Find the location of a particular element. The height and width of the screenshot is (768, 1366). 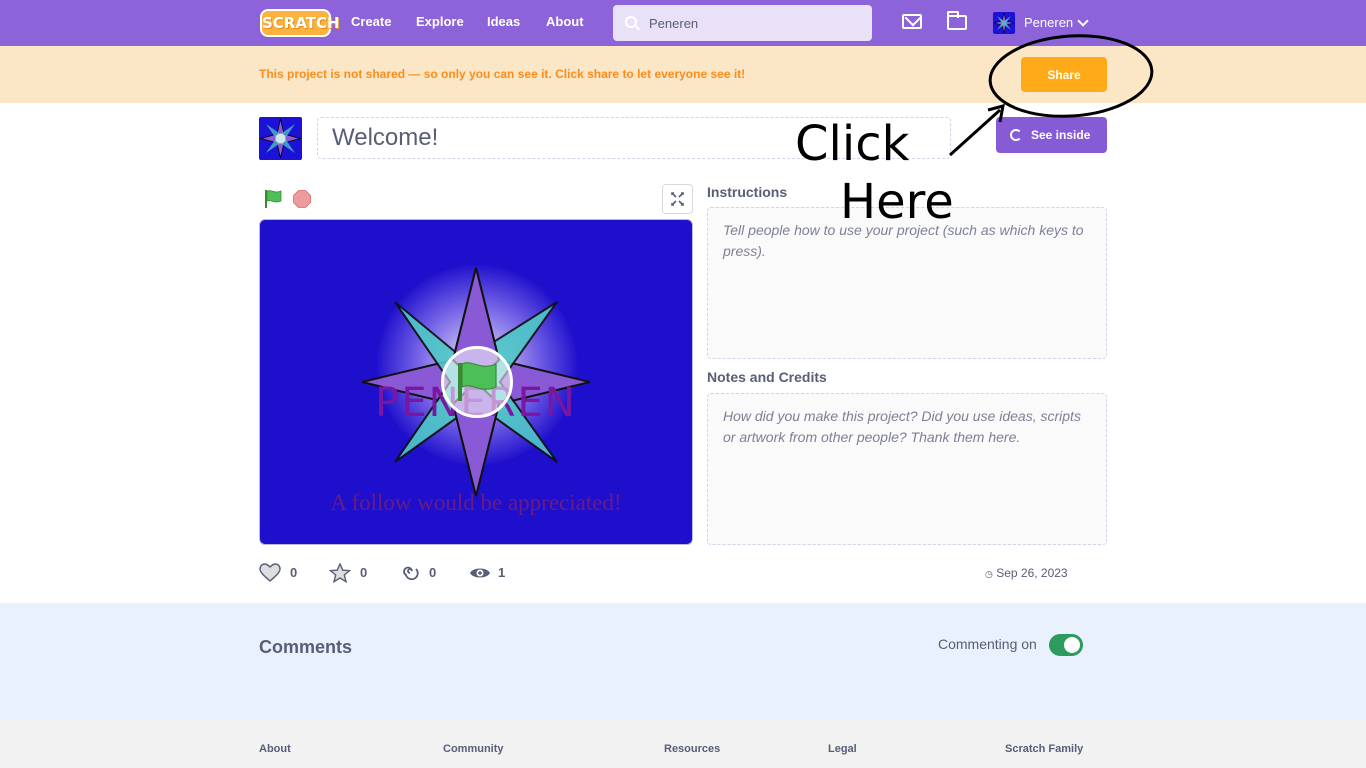

search-input is located at coordinates (756, 23).